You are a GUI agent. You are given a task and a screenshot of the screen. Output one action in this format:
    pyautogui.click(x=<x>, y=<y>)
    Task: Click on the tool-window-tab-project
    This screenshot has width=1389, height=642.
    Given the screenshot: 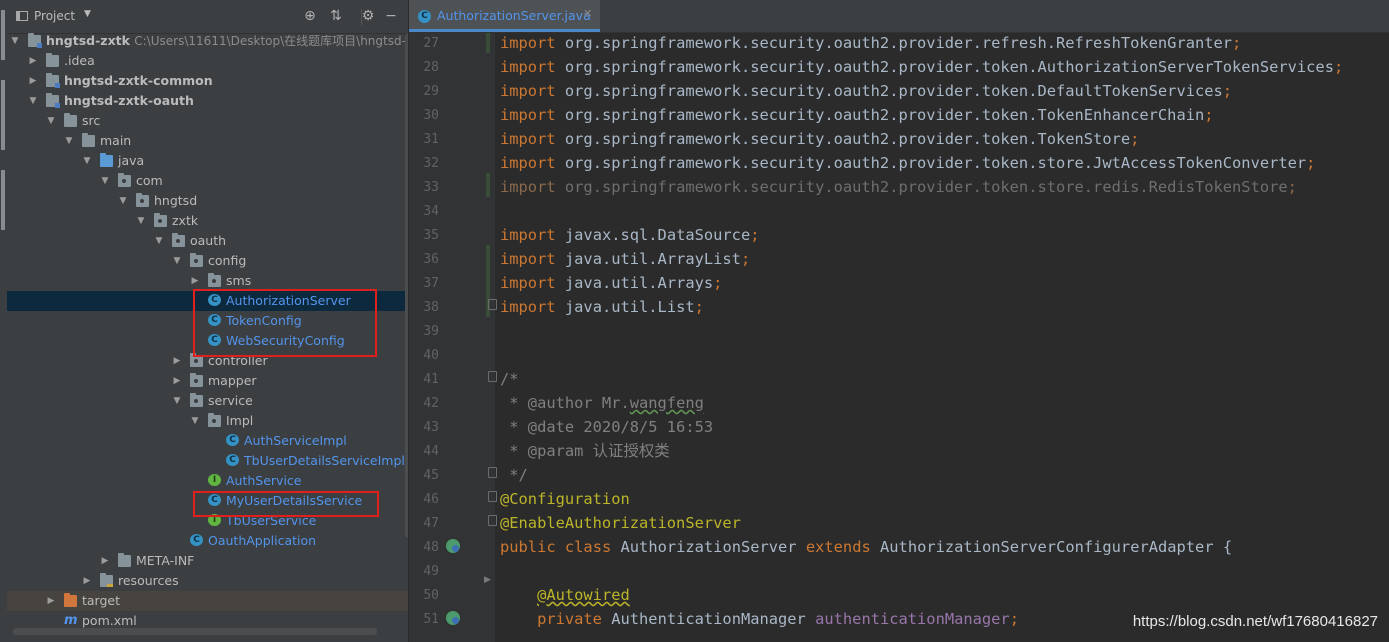 What is the action you would take?
    pyautogui.click(x=3, y=35)
    